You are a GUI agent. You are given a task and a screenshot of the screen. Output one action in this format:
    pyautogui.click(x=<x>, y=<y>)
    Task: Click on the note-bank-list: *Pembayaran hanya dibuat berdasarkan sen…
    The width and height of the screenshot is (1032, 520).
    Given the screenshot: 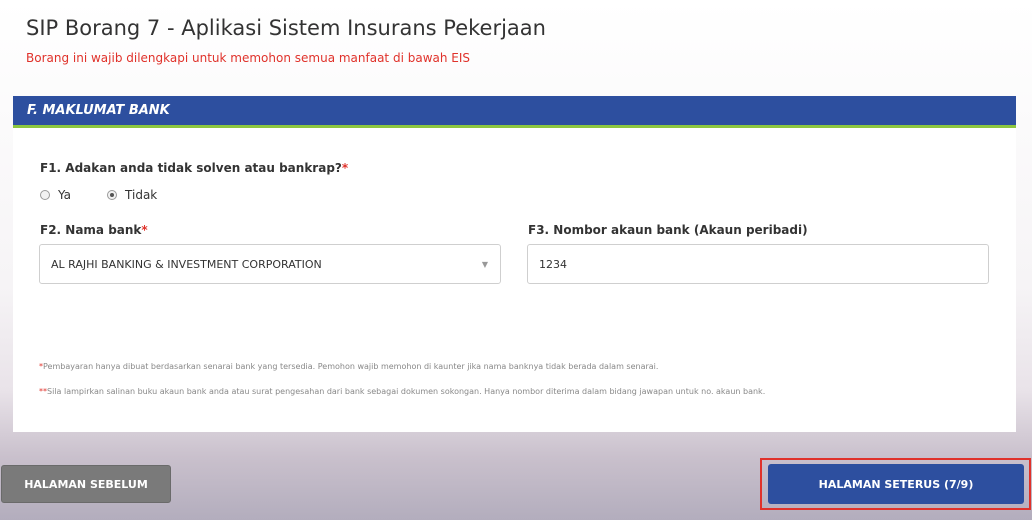 What is the action you would take?
    pyautogui.click(x=348, y=366)
    